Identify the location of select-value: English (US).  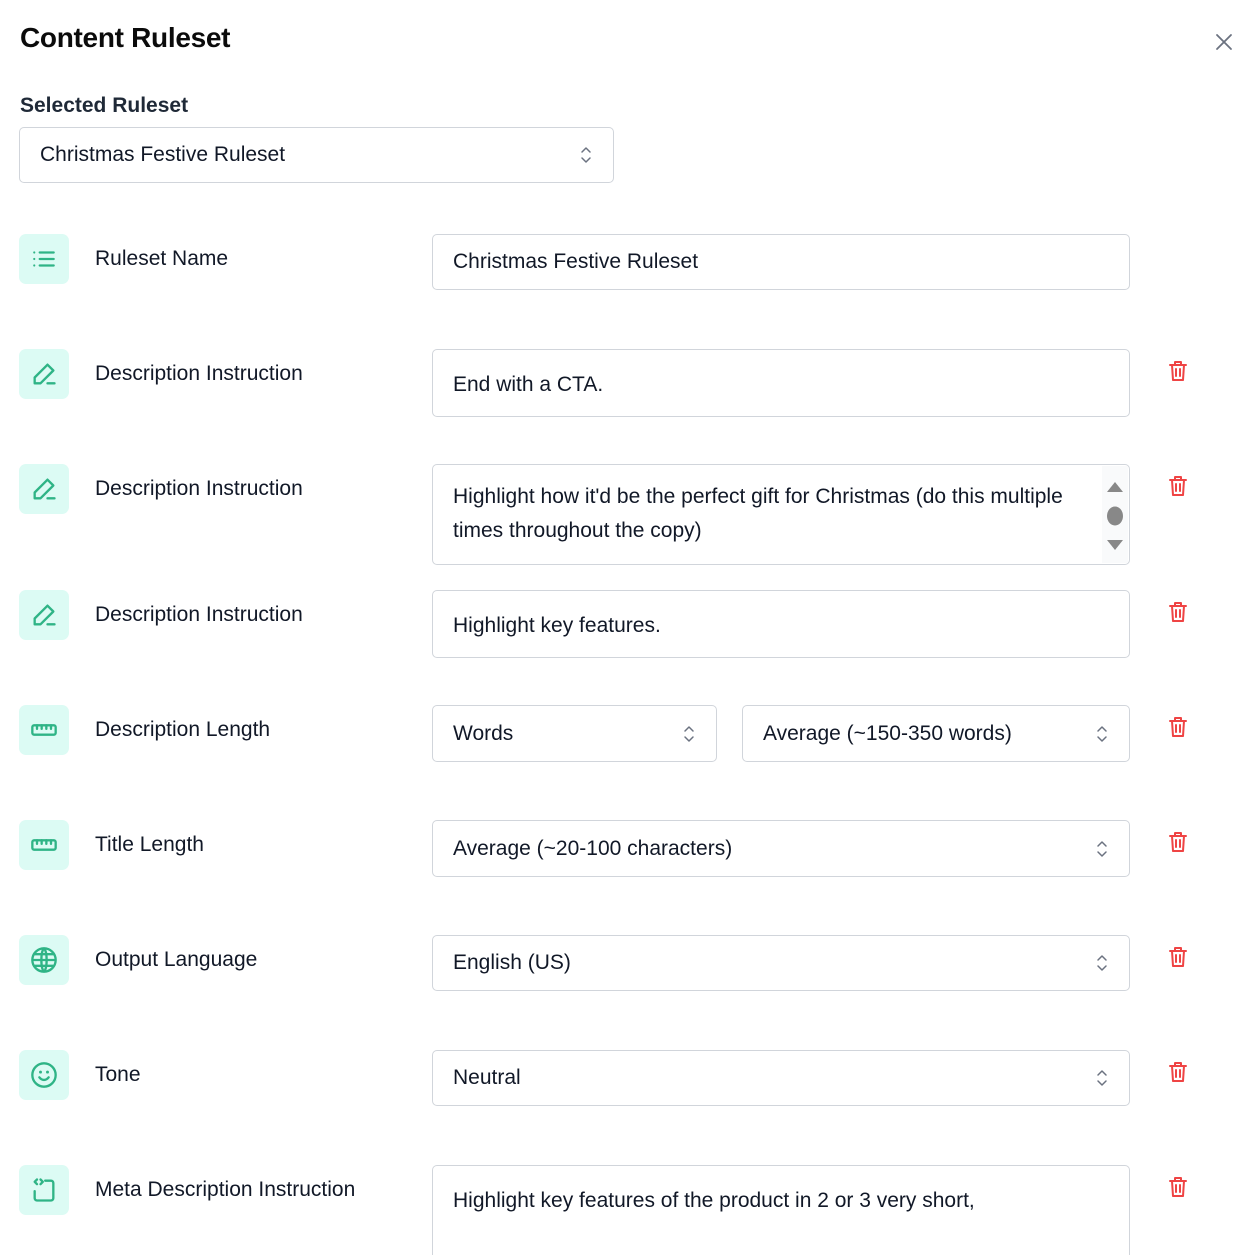
(512, 962).